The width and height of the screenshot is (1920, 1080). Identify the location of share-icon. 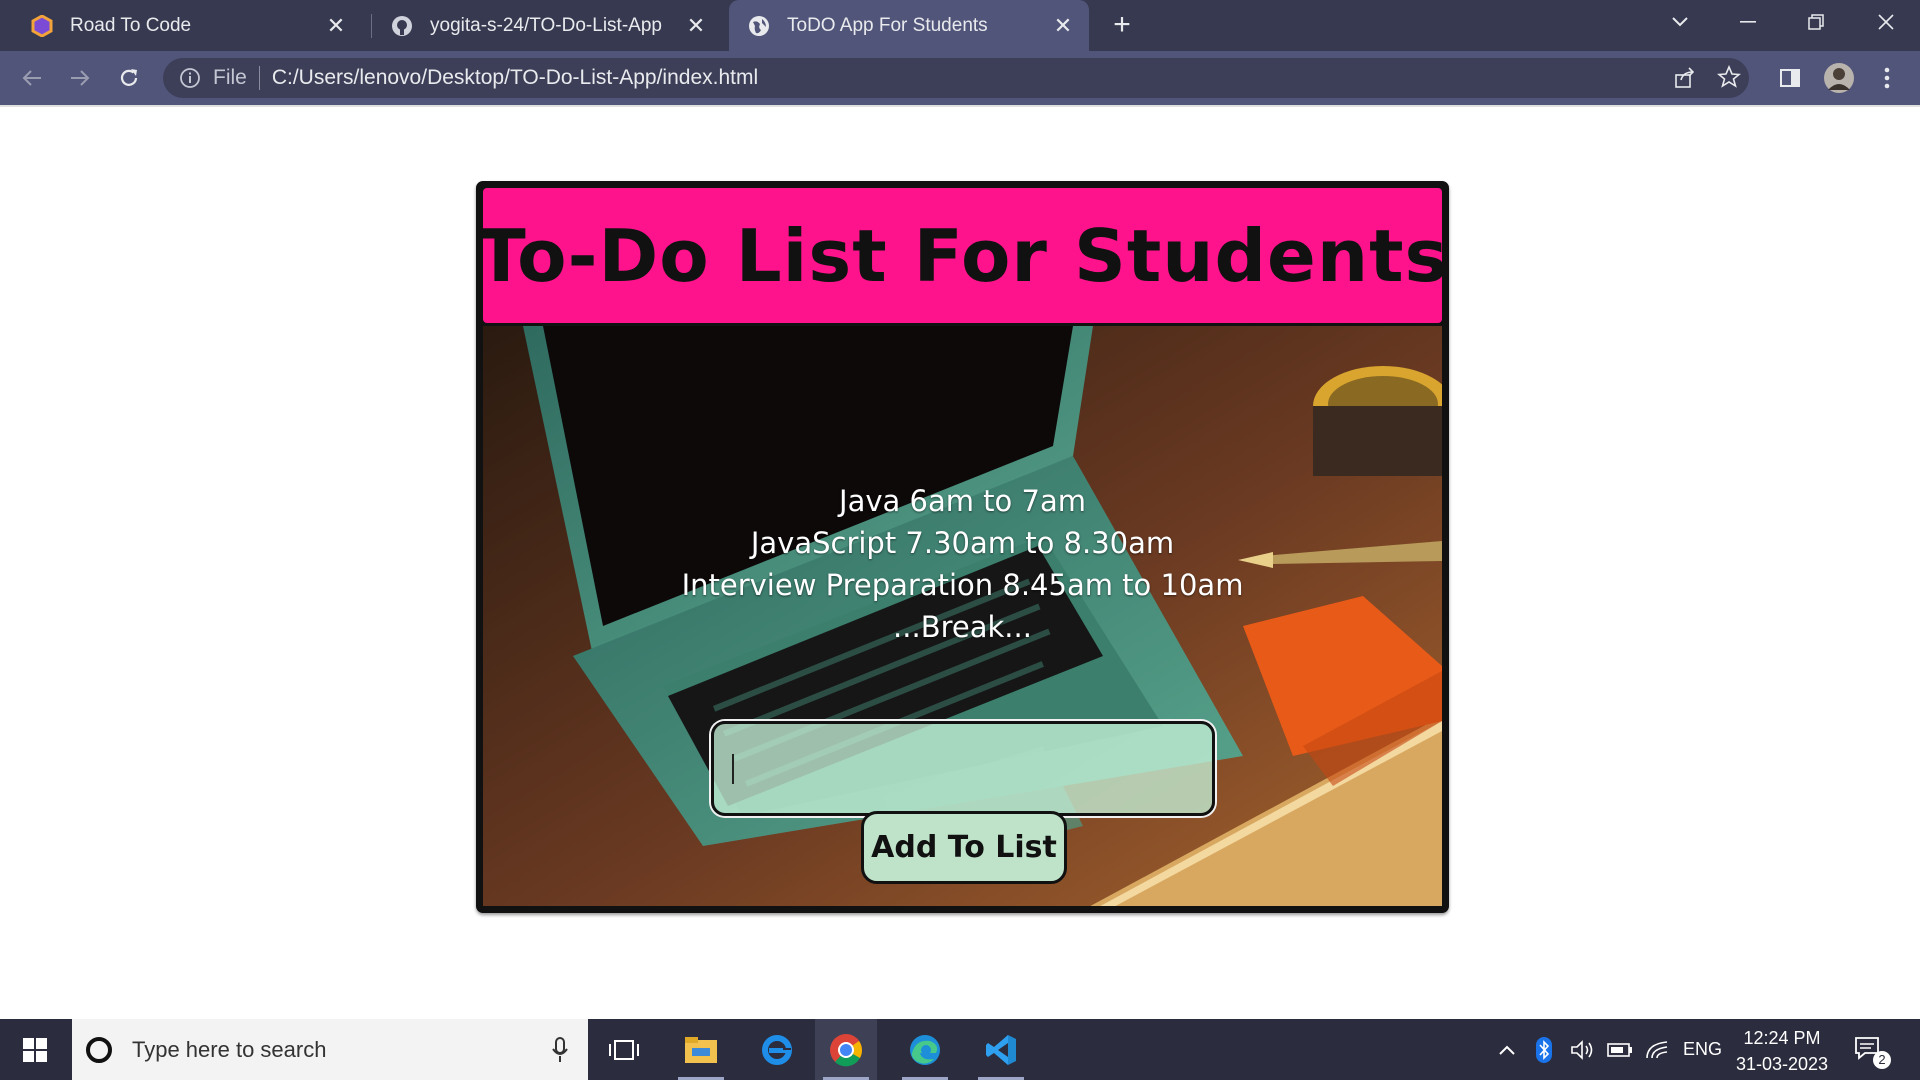
(1685, 81).